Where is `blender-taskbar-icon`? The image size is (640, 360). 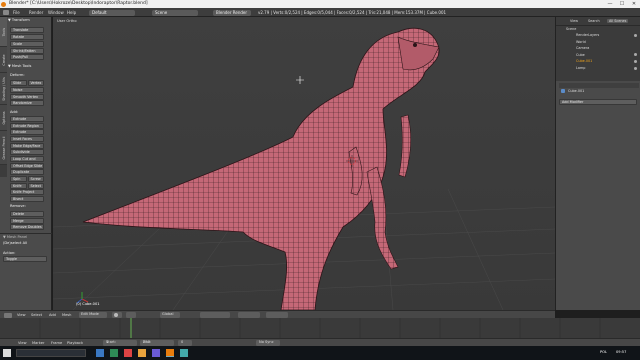
blender-taskbar-icon is located at coordinates (170, 353).